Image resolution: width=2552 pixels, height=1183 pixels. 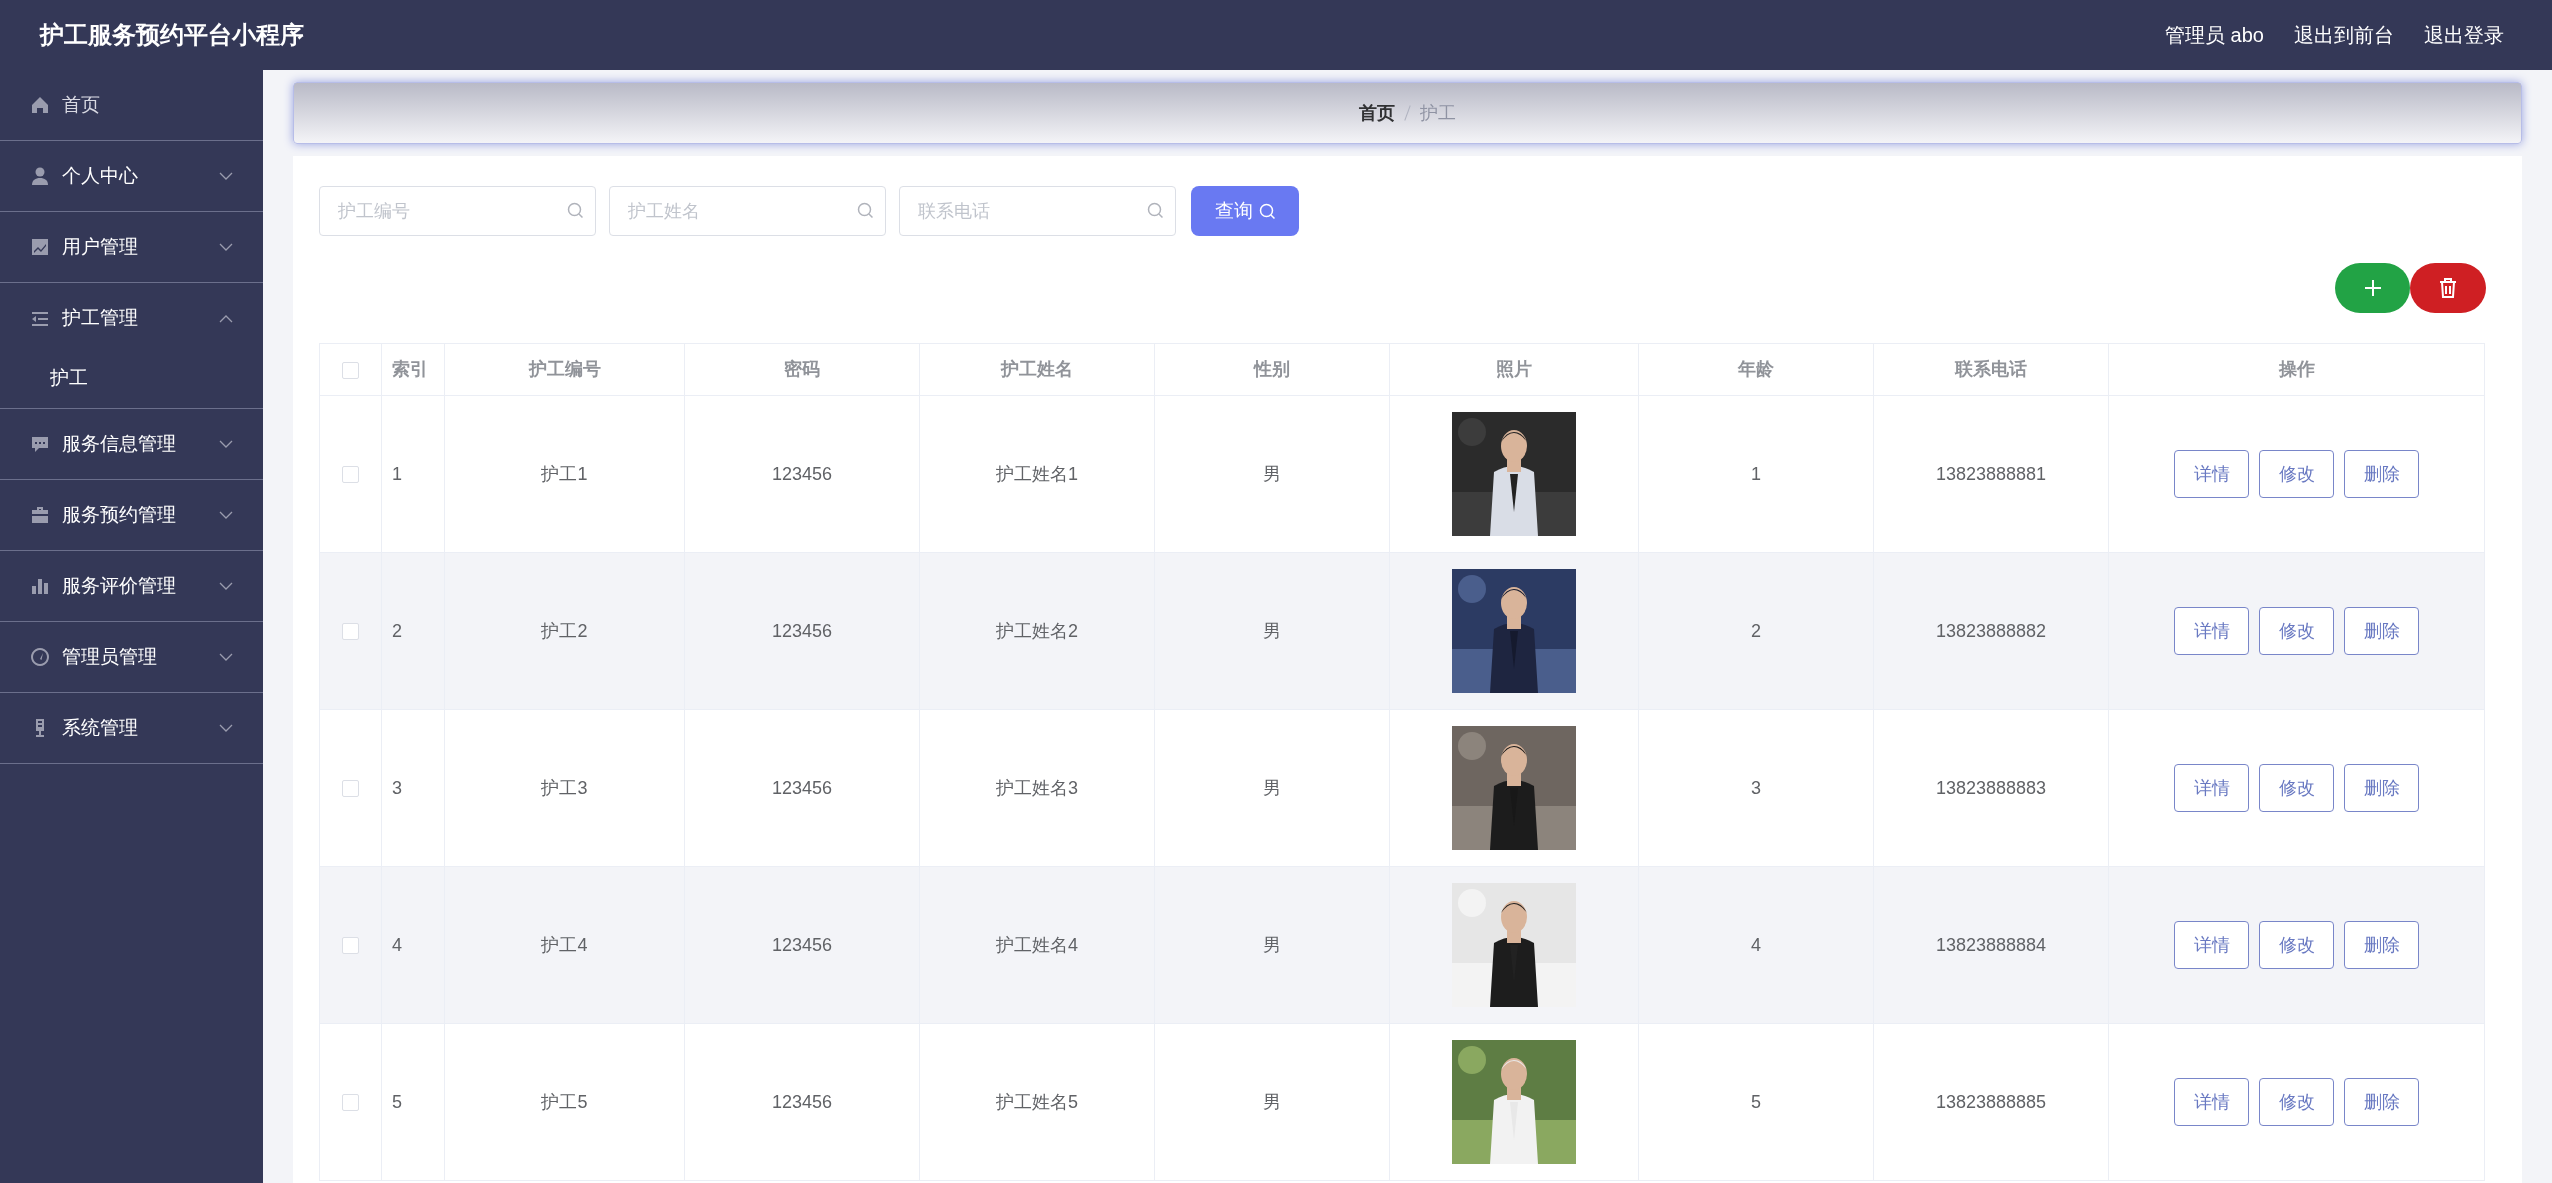 What do you see at coordinates (1037, 211) in the screenshot?
I see `search-field: 联系电话` at bounding box center [1037, 211].